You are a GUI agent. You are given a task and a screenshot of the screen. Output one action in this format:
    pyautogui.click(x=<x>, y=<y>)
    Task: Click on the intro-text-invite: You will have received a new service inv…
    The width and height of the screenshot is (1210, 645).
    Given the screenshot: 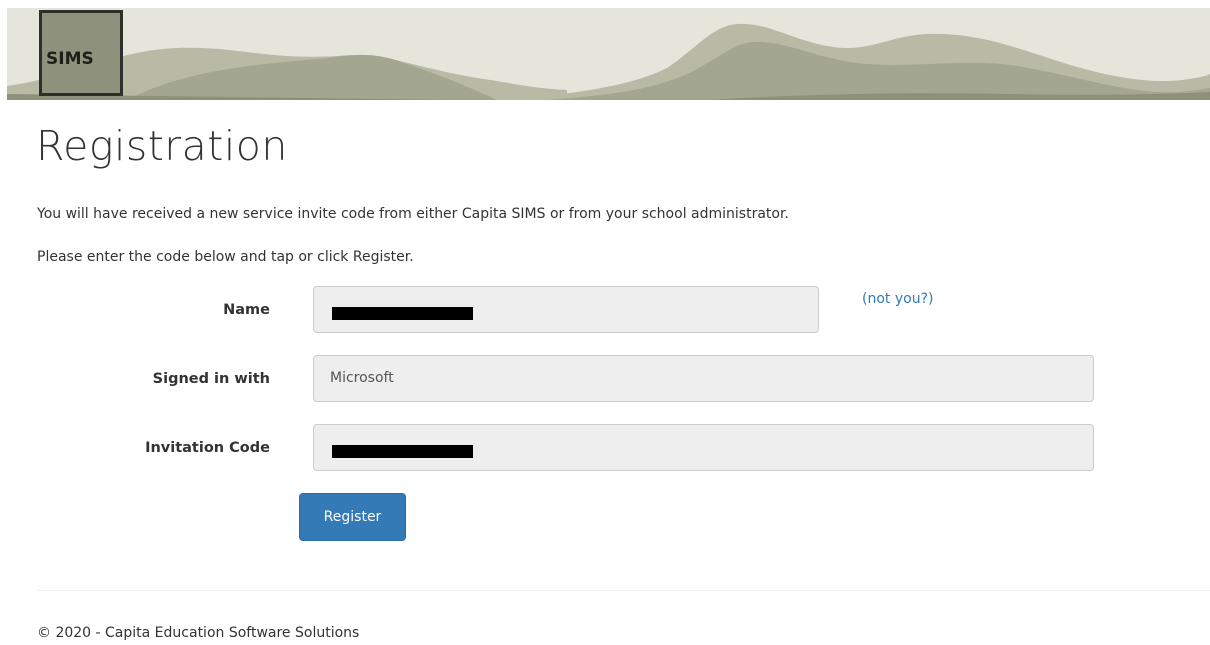 What is the action you would take?
    pyautogui.click(x=413, y=214)
    